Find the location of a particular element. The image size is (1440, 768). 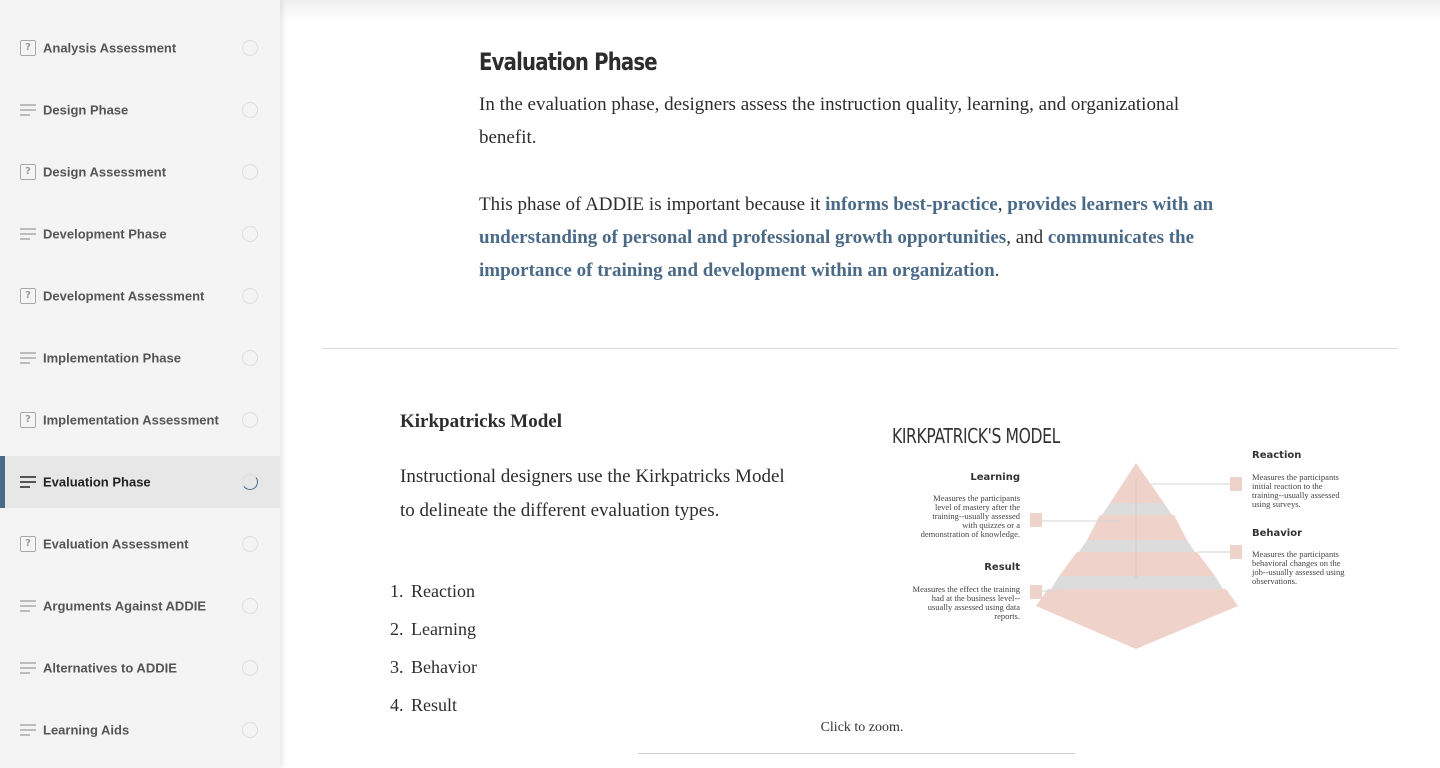

sidebar-item-label: Evaluation Phase is located at coordinates (97, 482).